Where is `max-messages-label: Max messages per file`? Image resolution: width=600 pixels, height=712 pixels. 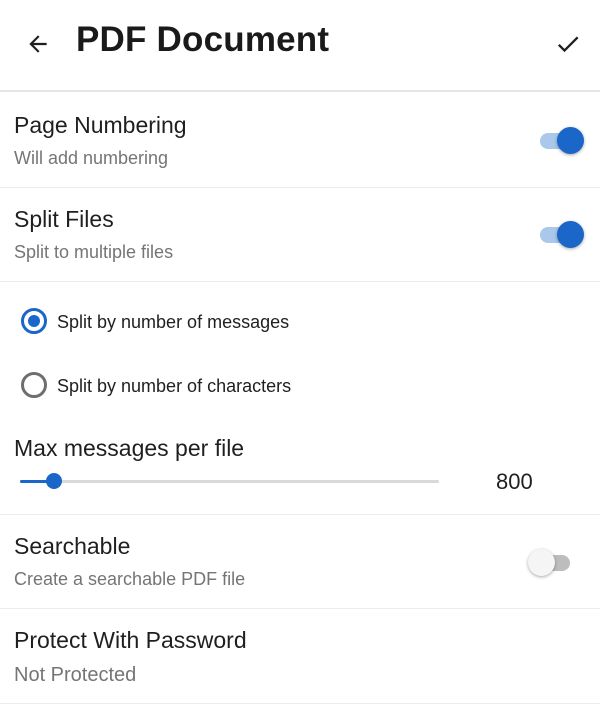
max-messages-label: Max messages per file is located at coordinates (129, 448).